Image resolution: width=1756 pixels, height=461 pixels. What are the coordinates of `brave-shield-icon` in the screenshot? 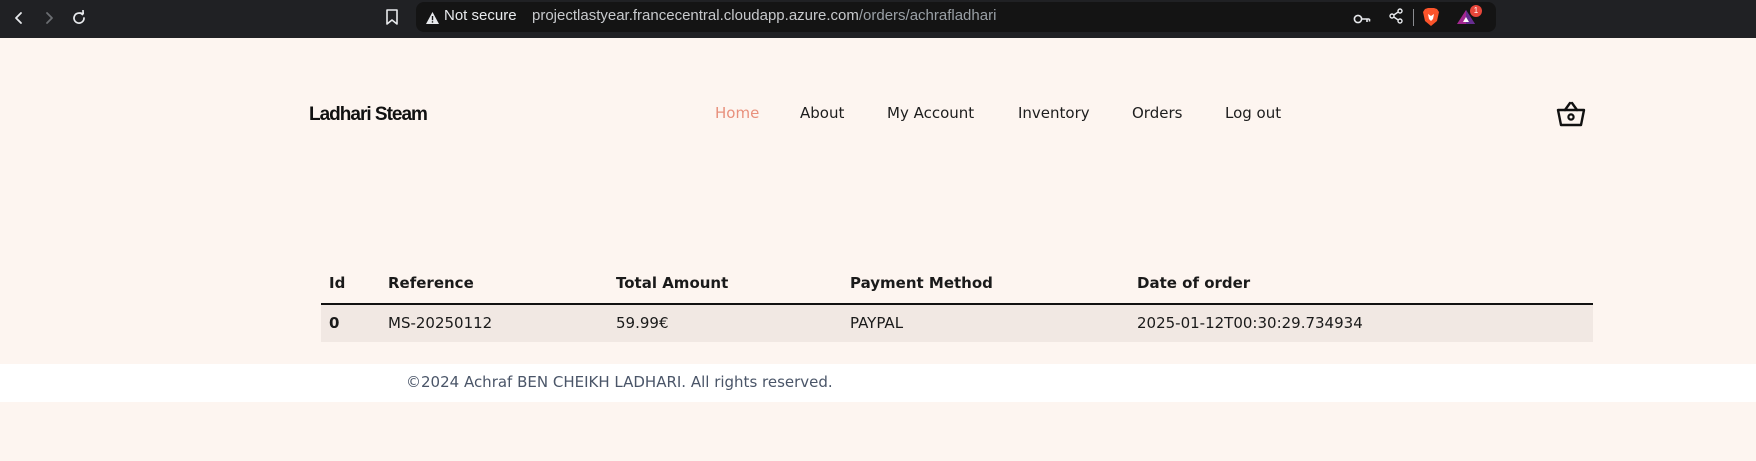 It's located at (1431, 19).